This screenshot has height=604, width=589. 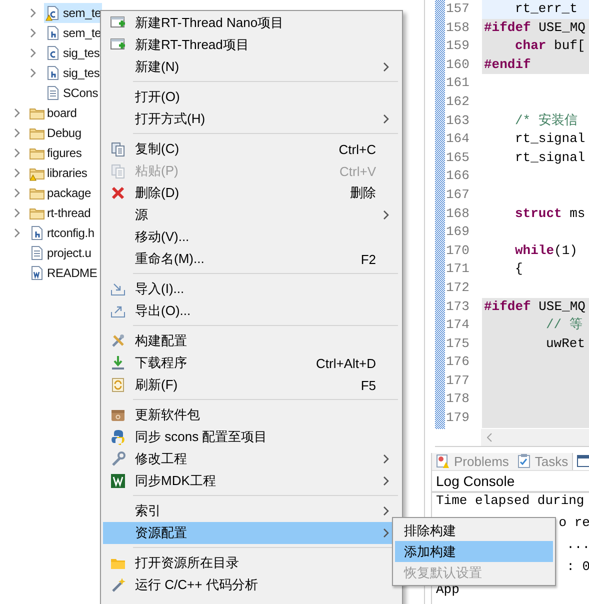 What do you see at coordinates (251, 415) in the screenshot?
I see `menu-item: 更新软件包` at bounding box center [251, 415].